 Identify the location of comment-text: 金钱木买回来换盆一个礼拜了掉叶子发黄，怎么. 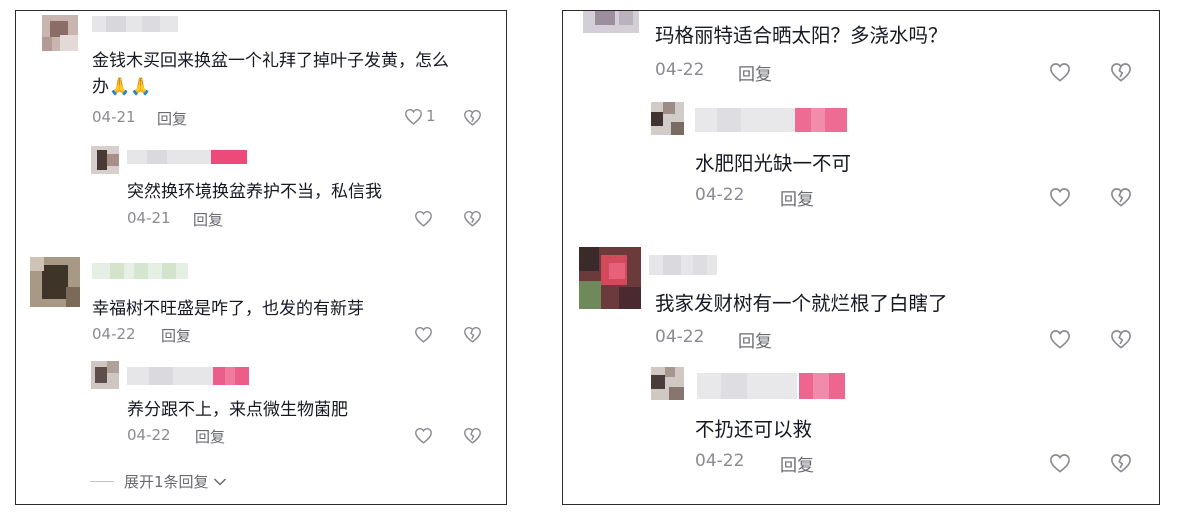
(270, 61).